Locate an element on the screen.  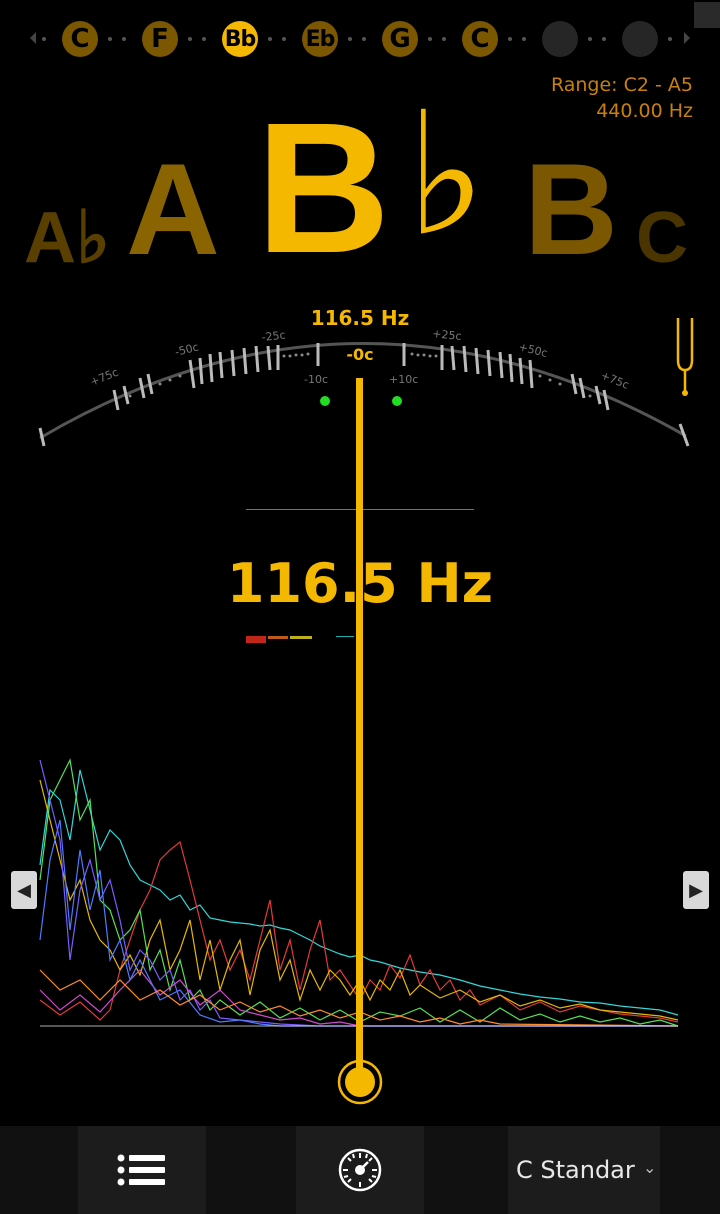
signal-level-meter is located at coordinates (306, 640).